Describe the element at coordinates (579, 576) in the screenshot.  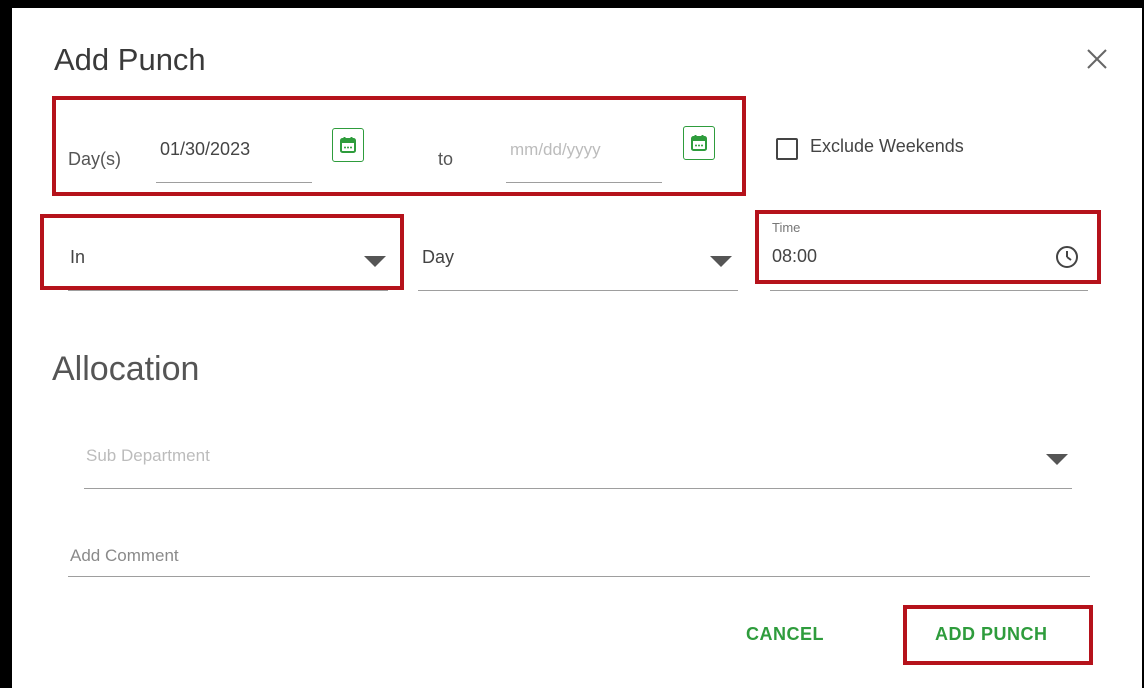
I see `comment-underline` at that location.